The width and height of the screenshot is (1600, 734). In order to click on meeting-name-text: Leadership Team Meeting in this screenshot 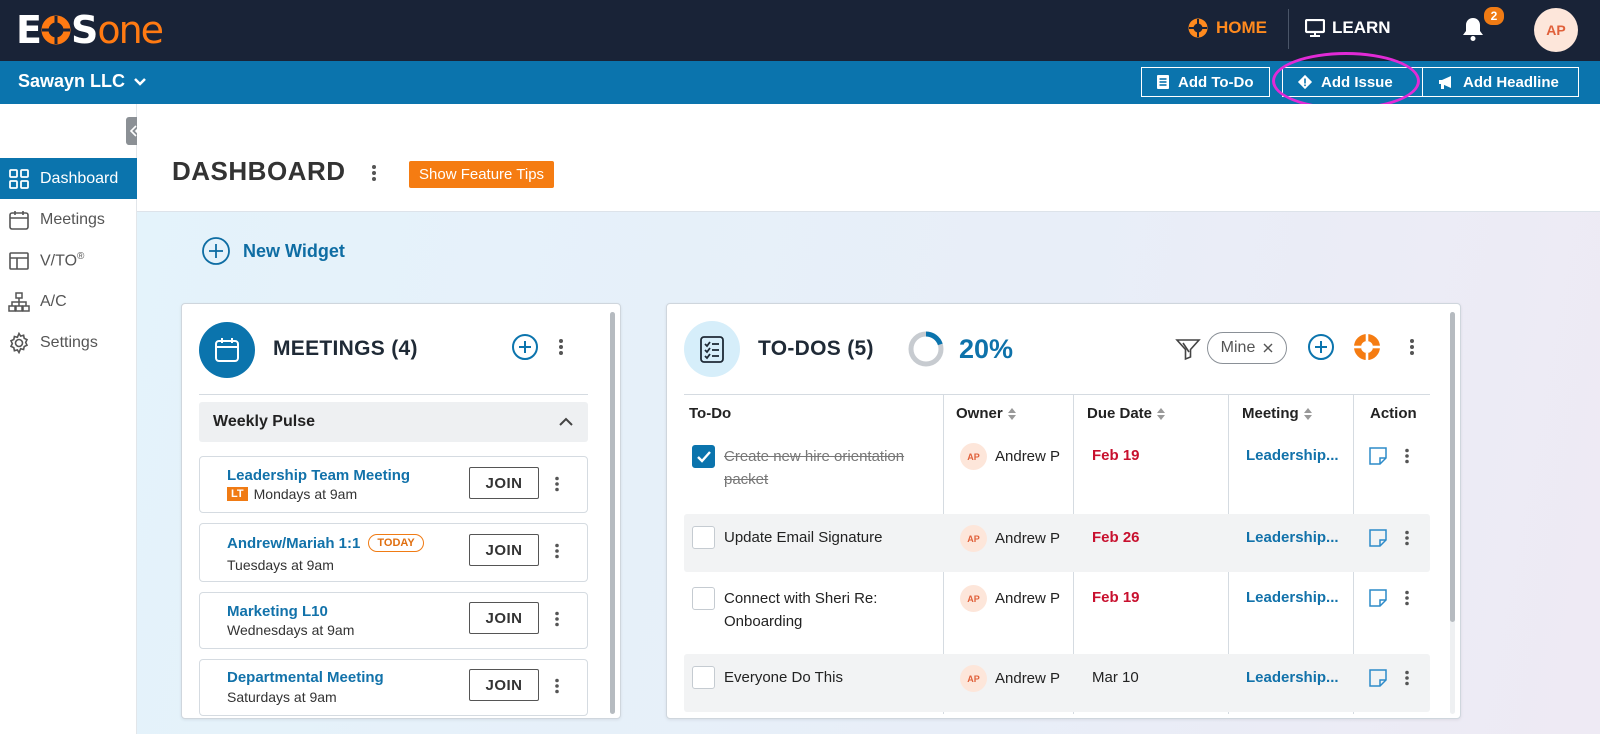, I will do `click(319, 475)`.